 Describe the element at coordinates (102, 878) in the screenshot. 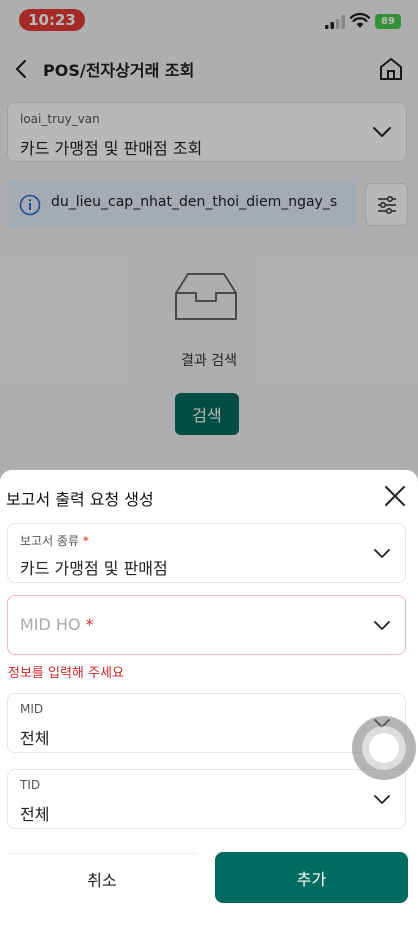

I see `cancel-button: 취소` at that location.